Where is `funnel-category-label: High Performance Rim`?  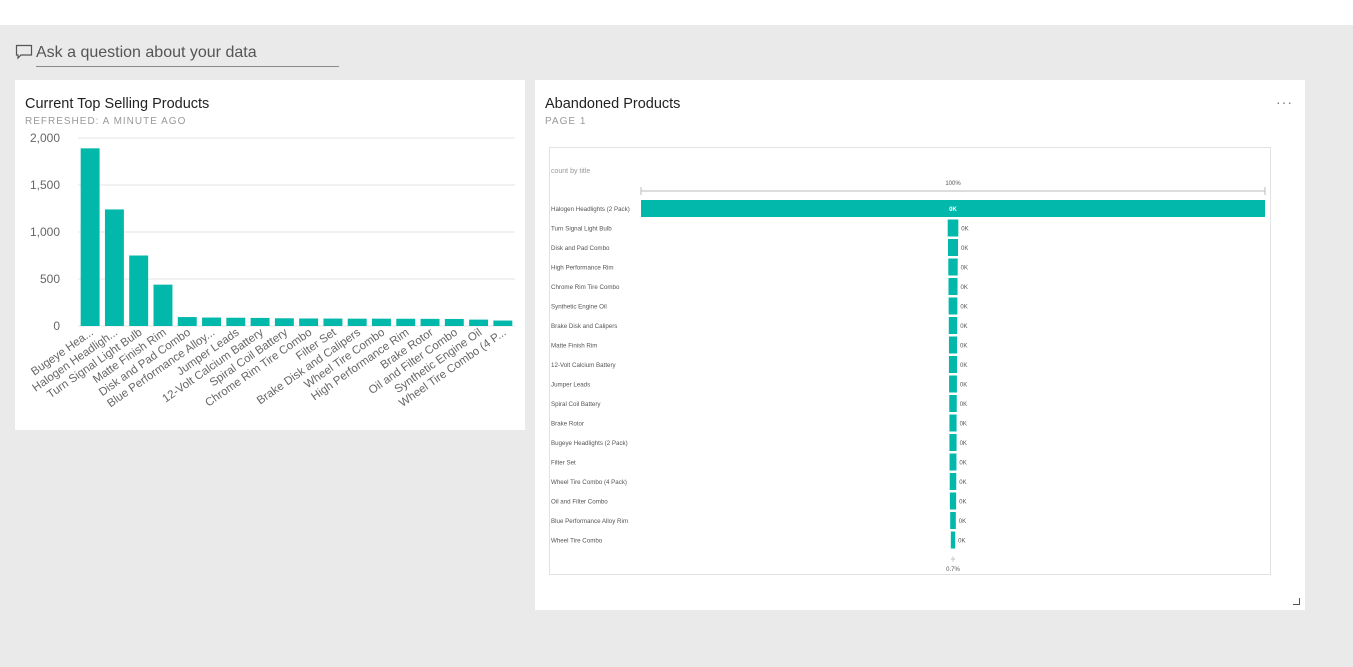
funnel-category-label: High Performance Rim is located at coordinates (582, 268).